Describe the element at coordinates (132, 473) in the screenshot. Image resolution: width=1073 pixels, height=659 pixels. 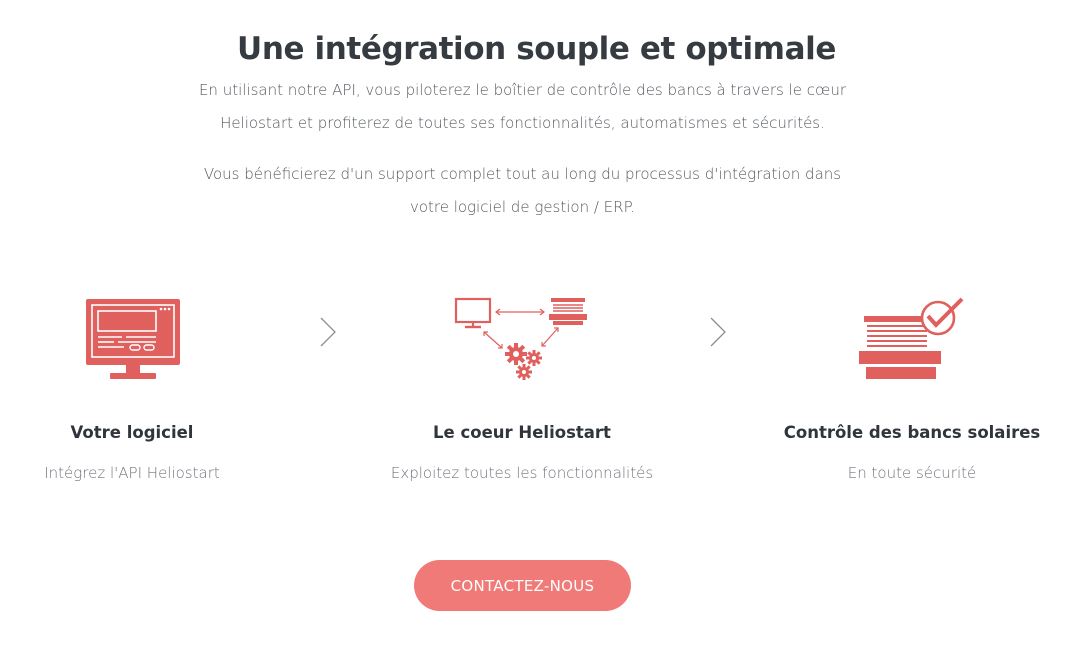
I see `step-subtitle-software: Intégrez l'API Heliostart` at that location.